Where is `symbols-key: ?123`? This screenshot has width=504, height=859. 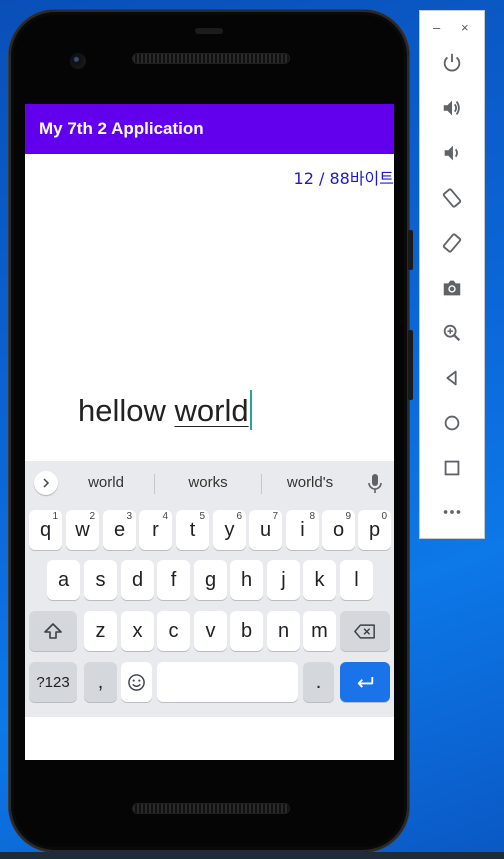 symbols-key: ?123 is located at coordinates (53, 682).